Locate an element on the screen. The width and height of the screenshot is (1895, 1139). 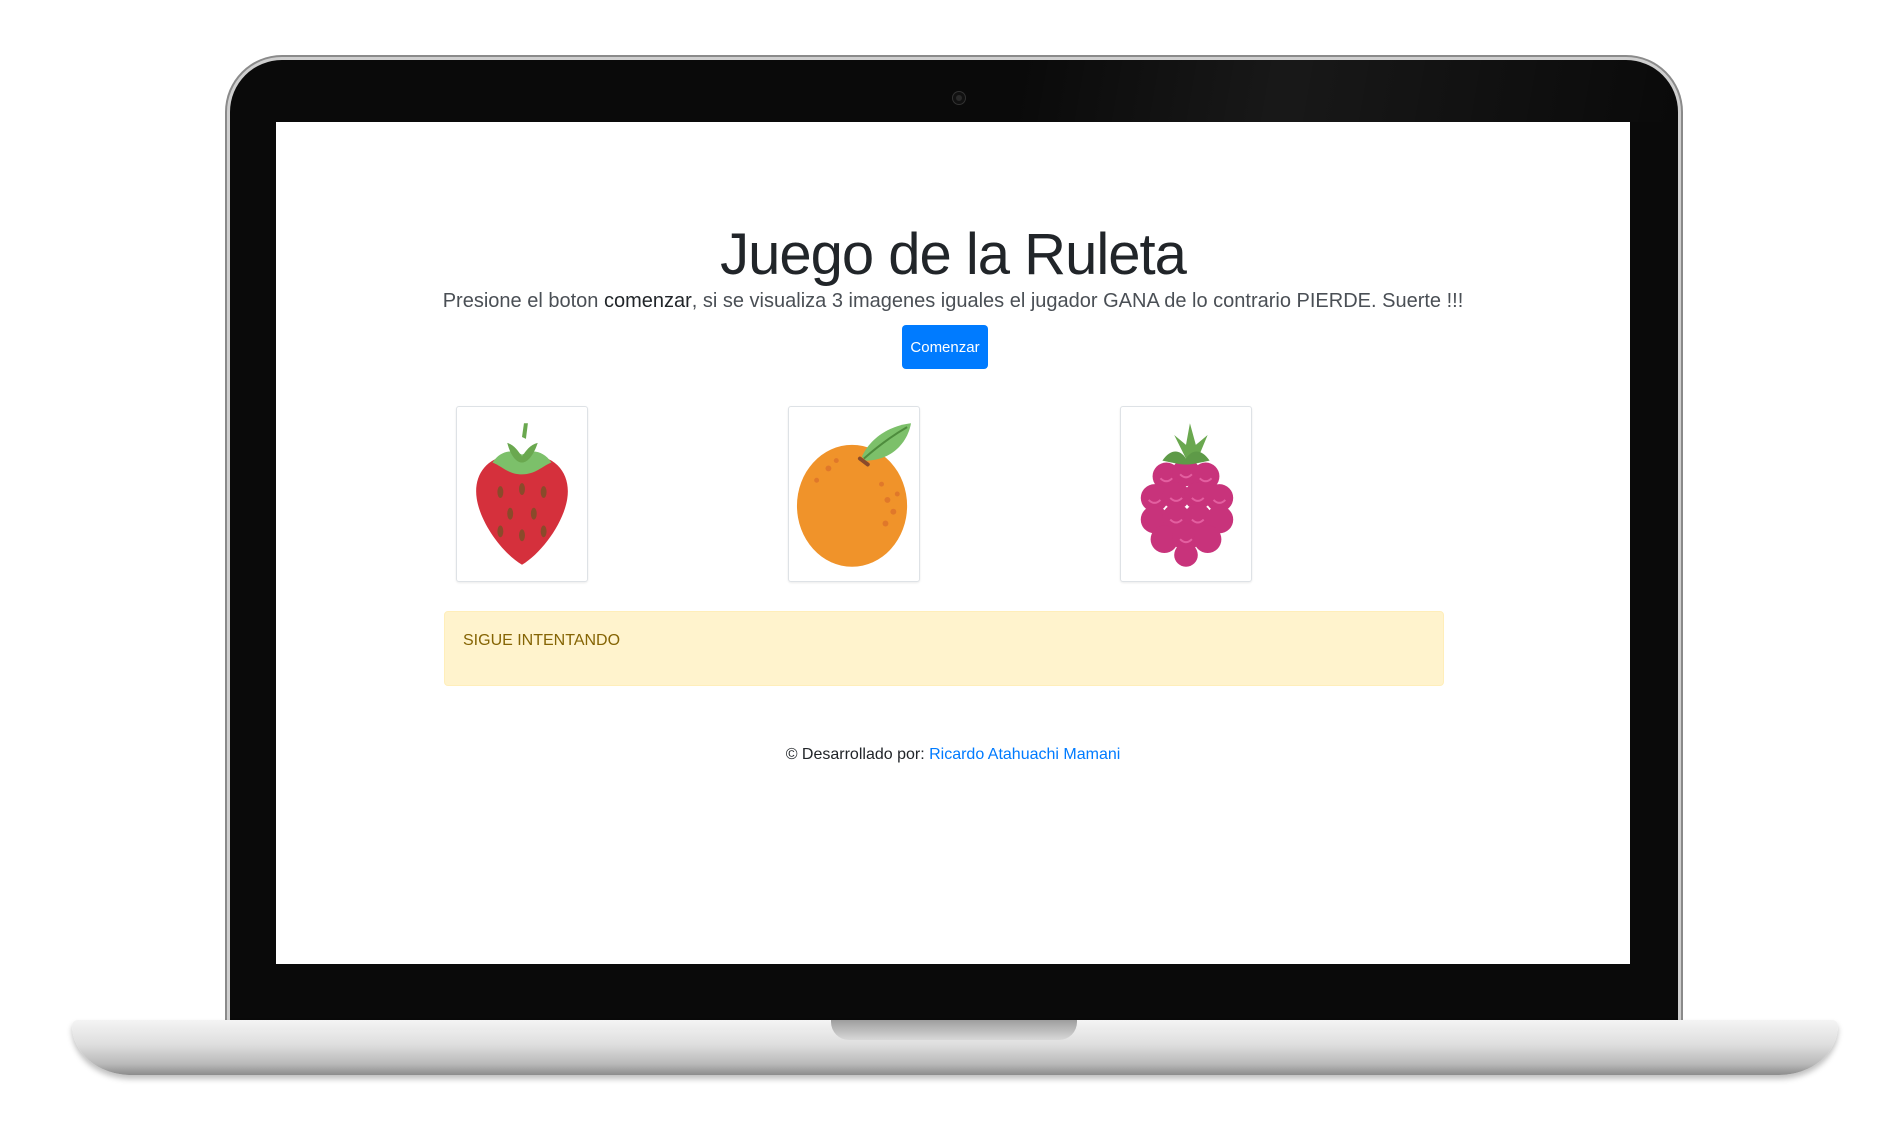
page-title: Juego de la Ruleta is located at coordinates (953, 254).